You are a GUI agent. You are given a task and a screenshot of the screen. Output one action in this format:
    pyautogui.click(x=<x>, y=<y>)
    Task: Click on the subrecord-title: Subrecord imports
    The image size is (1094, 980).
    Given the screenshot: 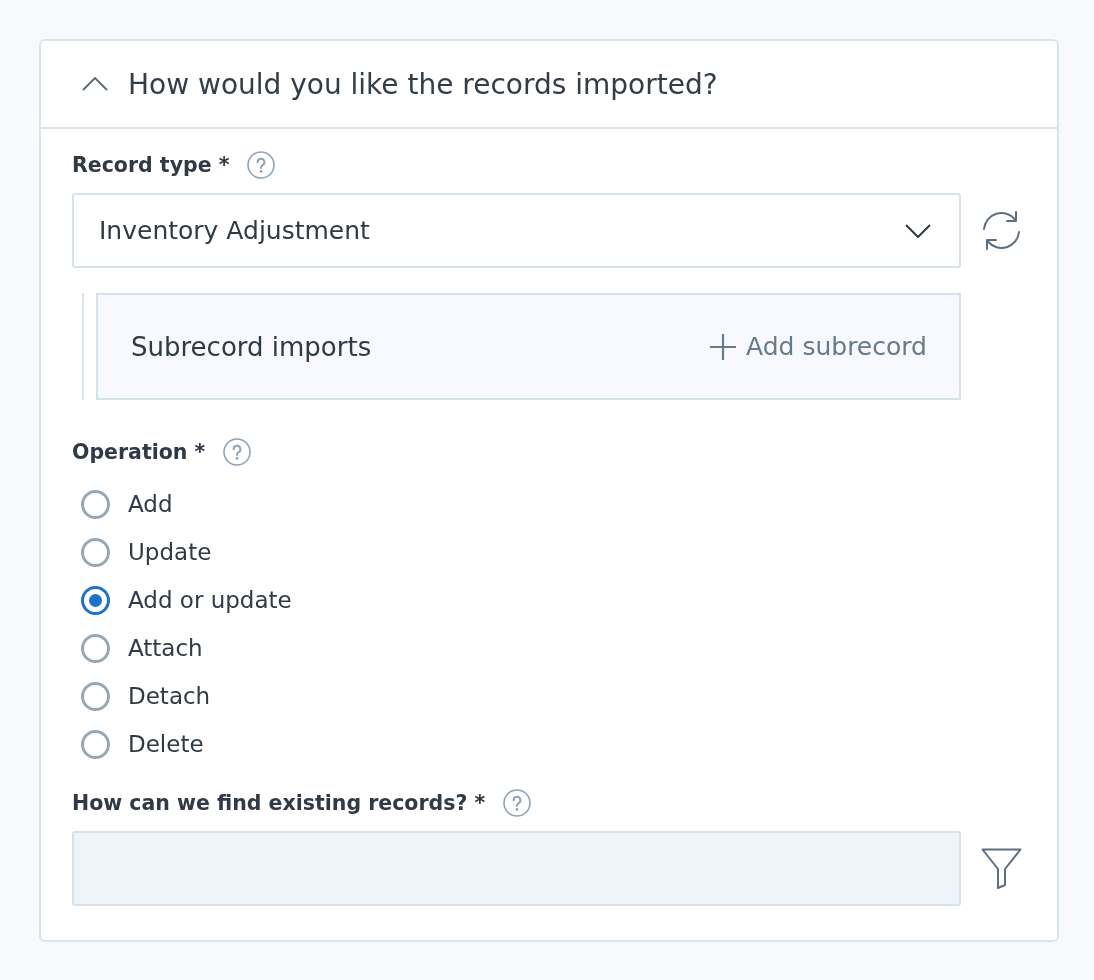 What is the action you would take?
    pyautogui.click(x=251, y=346)
    